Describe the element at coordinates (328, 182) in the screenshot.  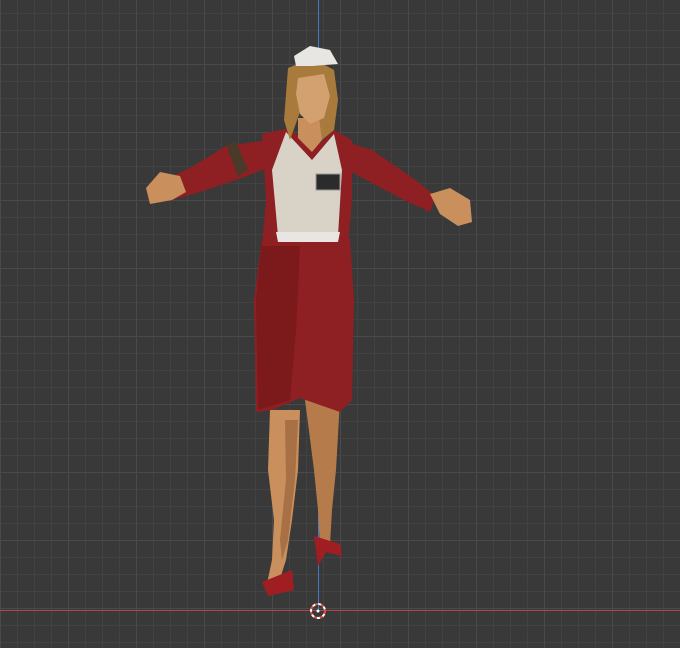
I see `name-badge` at that location.